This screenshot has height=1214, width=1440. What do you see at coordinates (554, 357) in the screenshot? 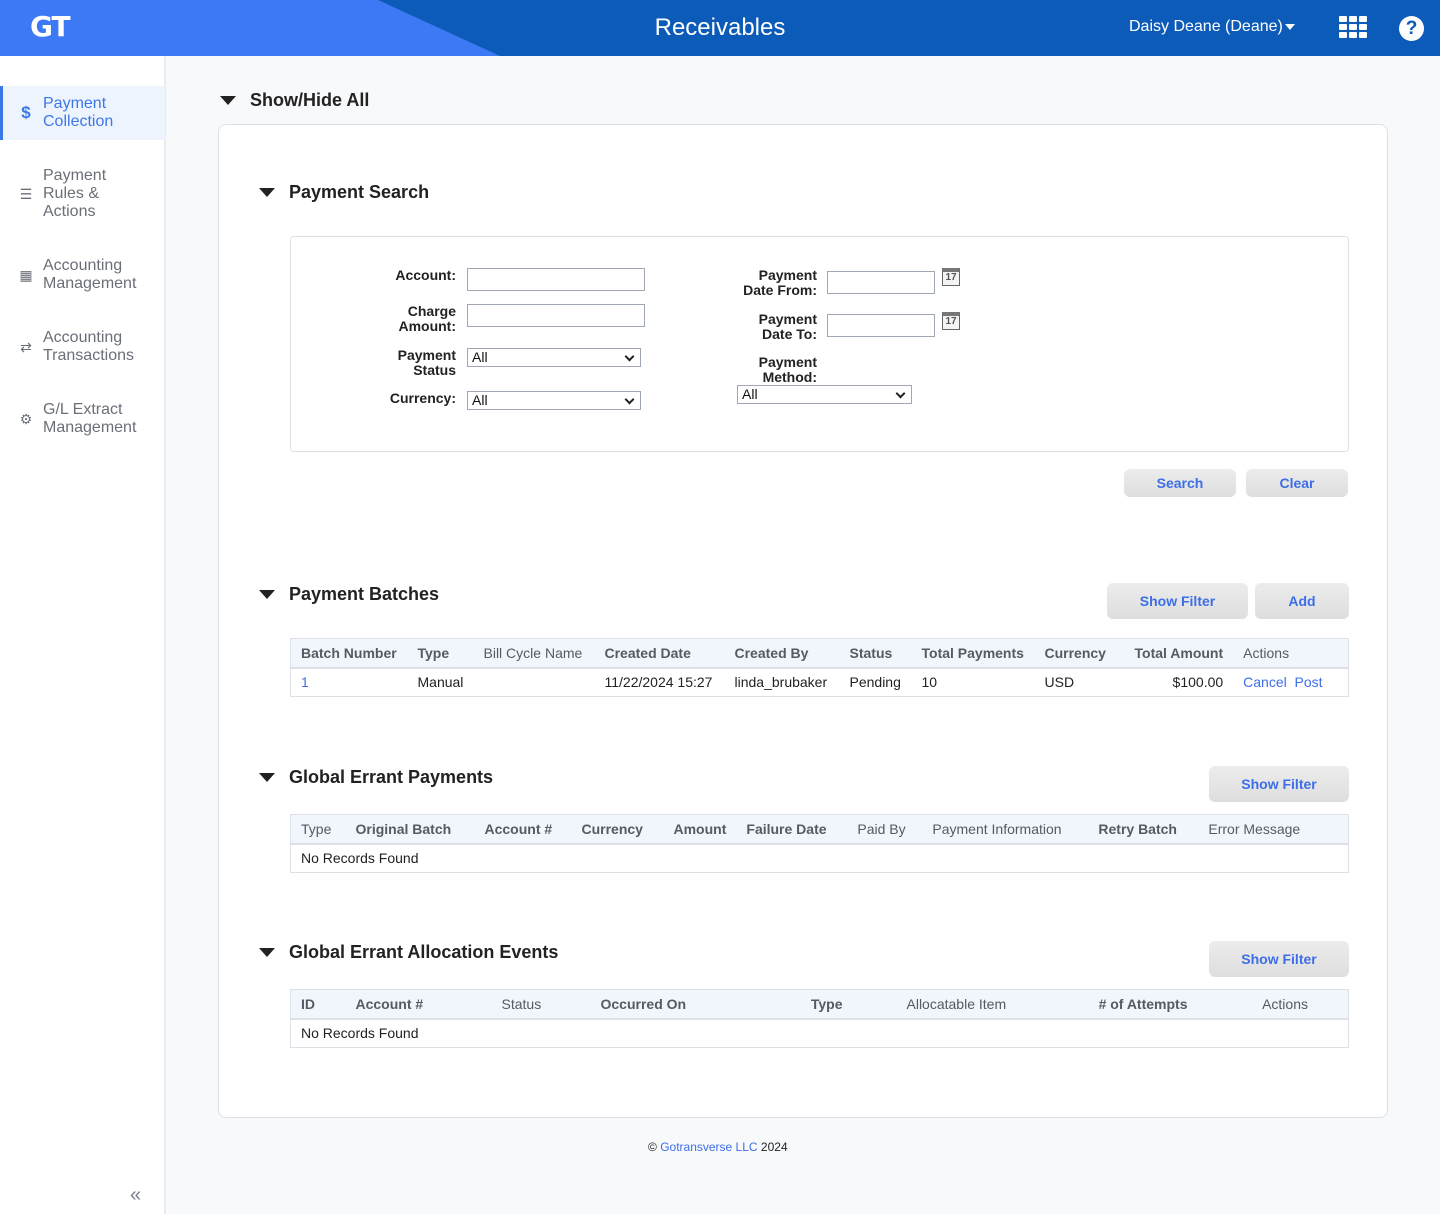
I see `payment-status-select: All` at bounding box center [554, 357].